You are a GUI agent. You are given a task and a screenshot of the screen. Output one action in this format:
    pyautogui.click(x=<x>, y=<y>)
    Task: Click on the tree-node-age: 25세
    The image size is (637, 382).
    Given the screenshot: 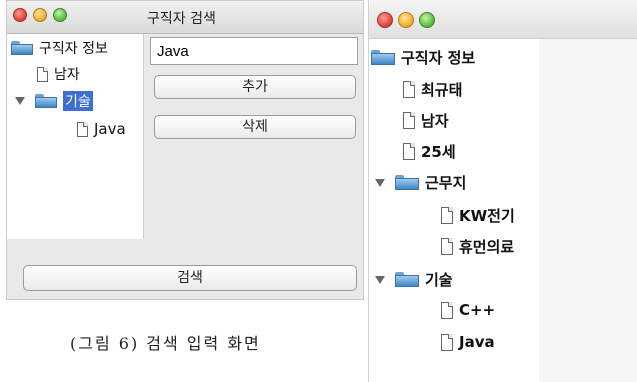 What is the action you would take?
    pyautogui.click(x=429, y=151)
    